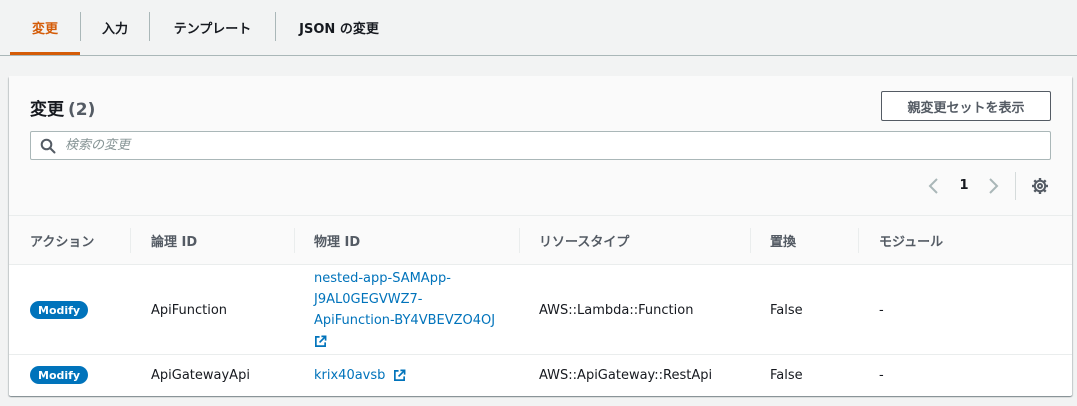 The height and width of the screenshot is (406, 1077). What do you see at coordinates (1015, 186) in the screenshot?
I see `pager-divider` at bounding box center [1015, 186].